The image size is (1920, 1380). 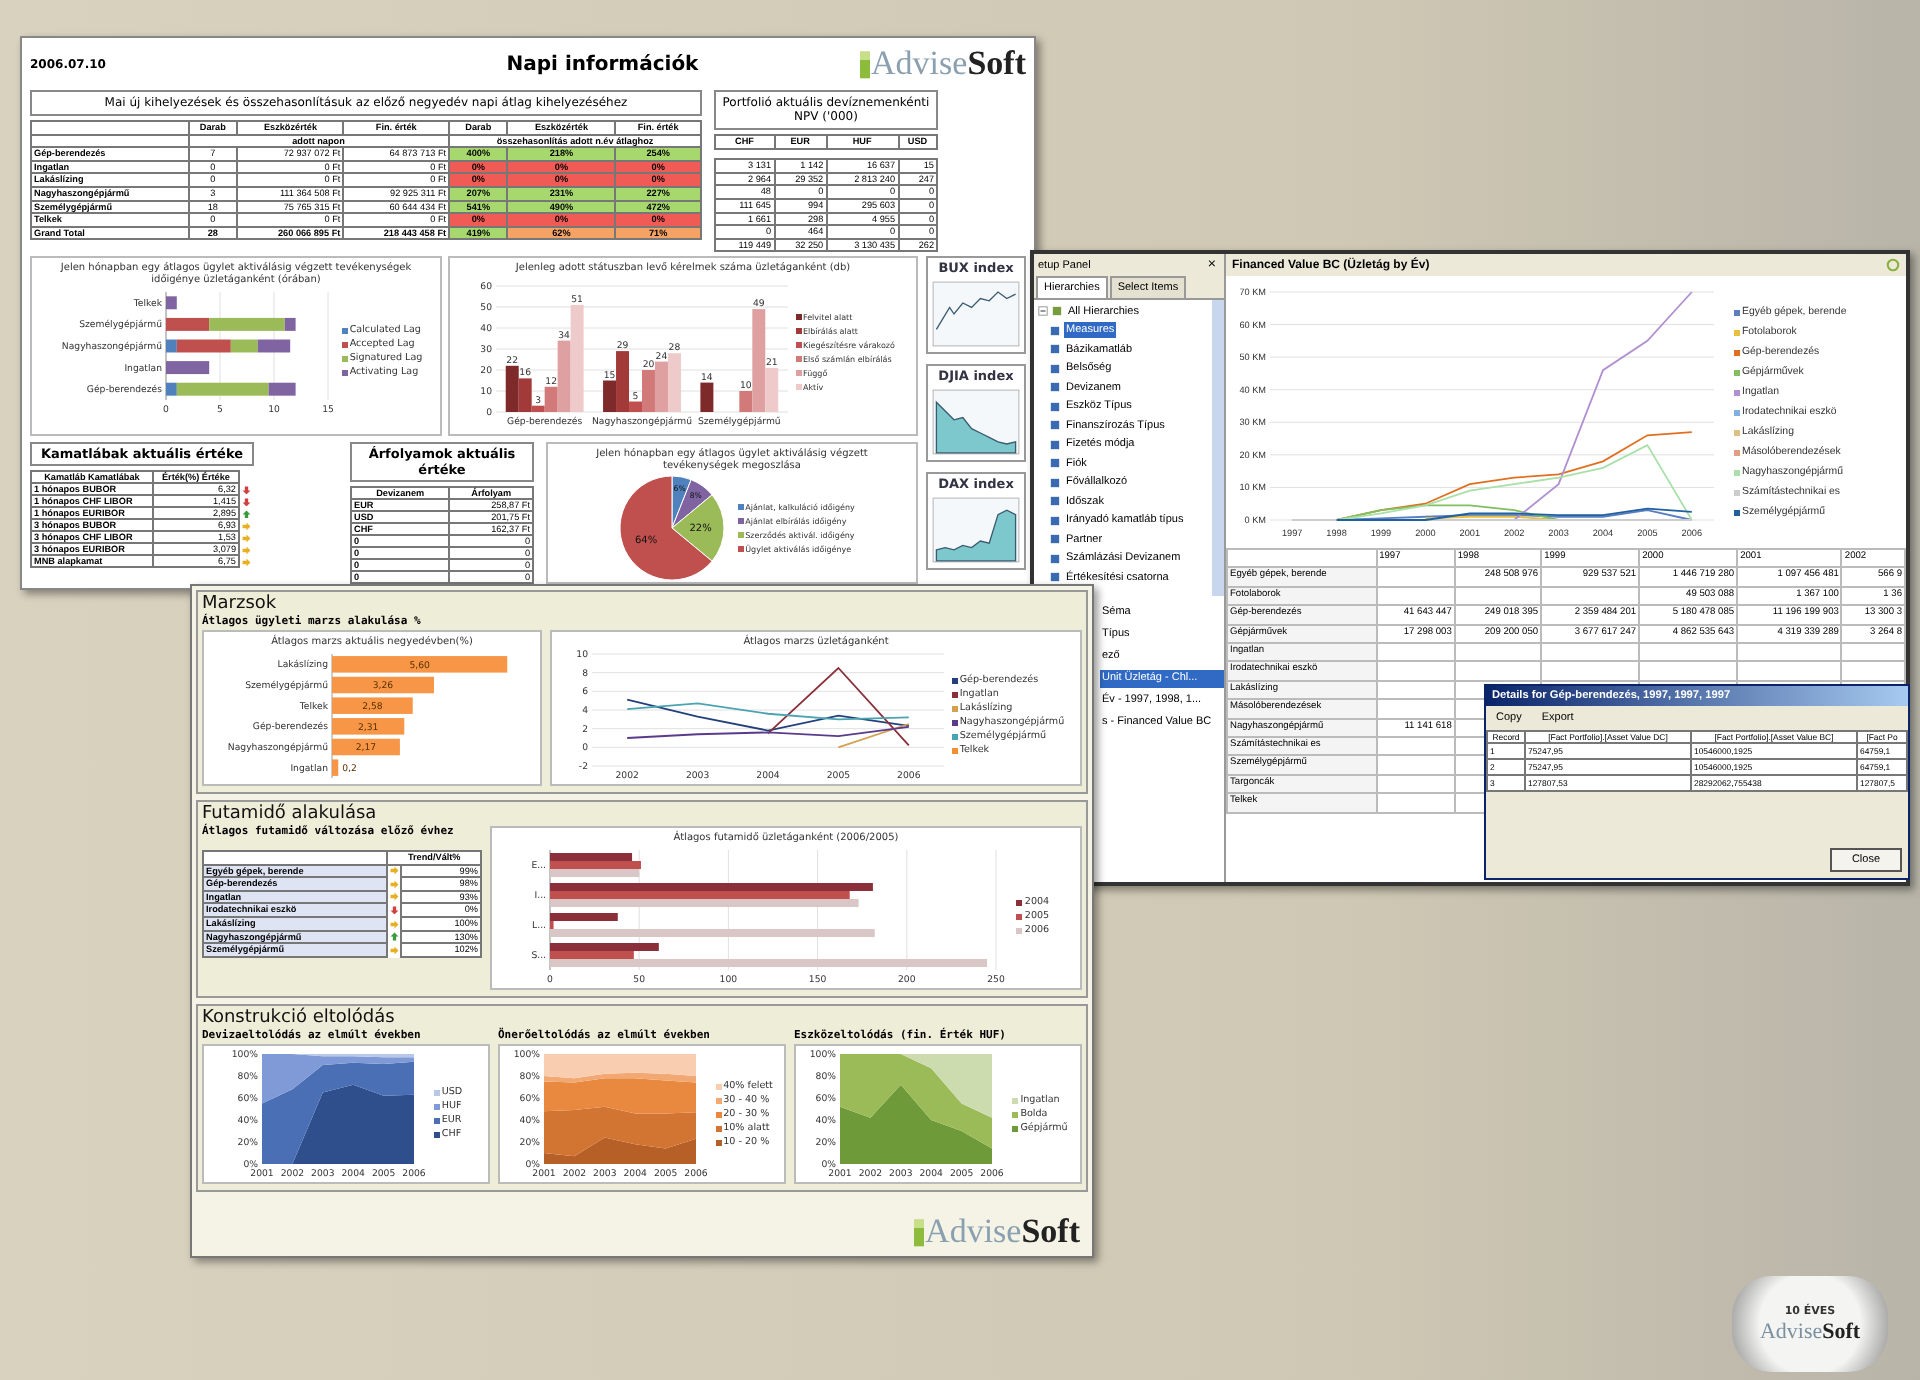 I want to click on section-title: Marzsok, so click(x=240, y=604).